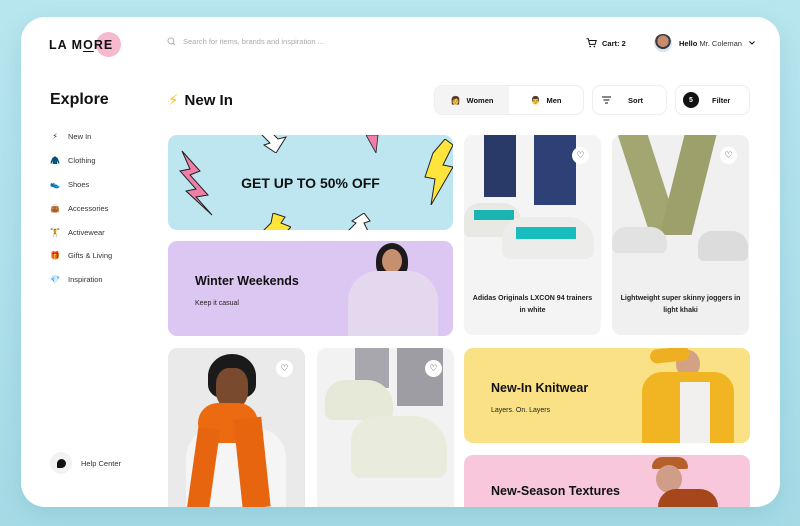 The height and width of the screenshot is (526, 800). I want to click on cart-label: Cart: 2, so click(614, 43).